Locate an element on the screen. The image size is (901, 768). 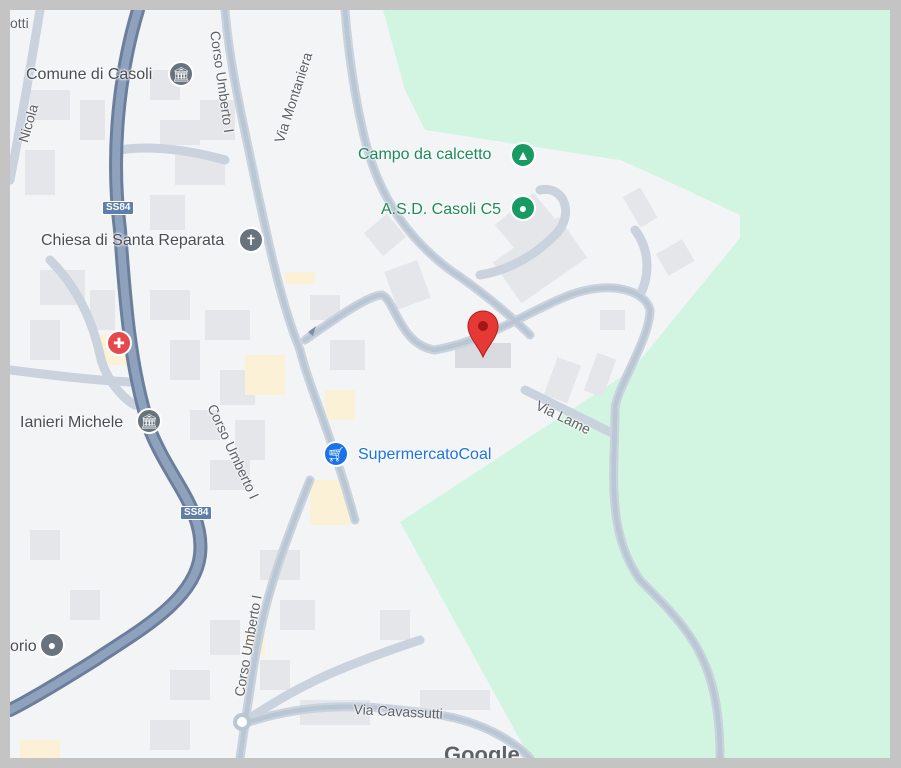
place-label-ianieri: Ianieri Michele is located at coordinates (71, 423).